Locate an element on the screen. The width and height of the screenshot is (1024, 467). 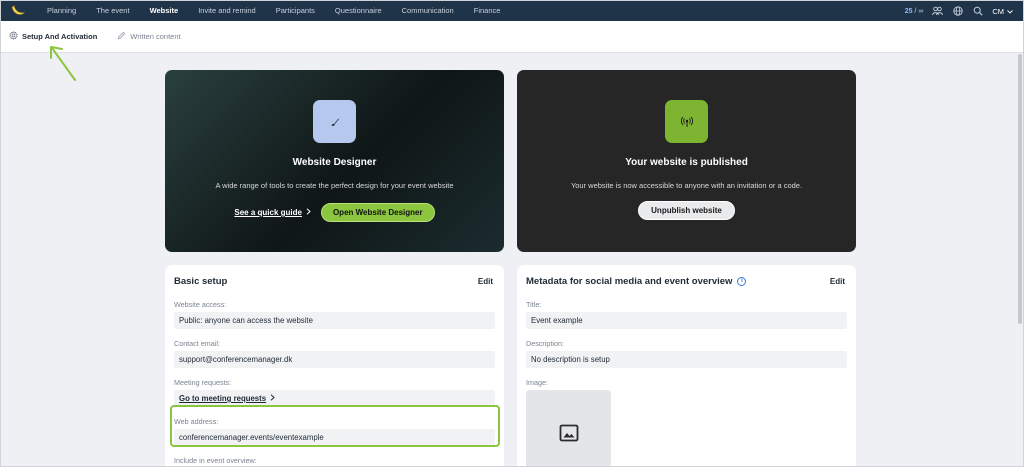
open-website-designer-button: Open Website Designer is located at coordinates (377, 212).